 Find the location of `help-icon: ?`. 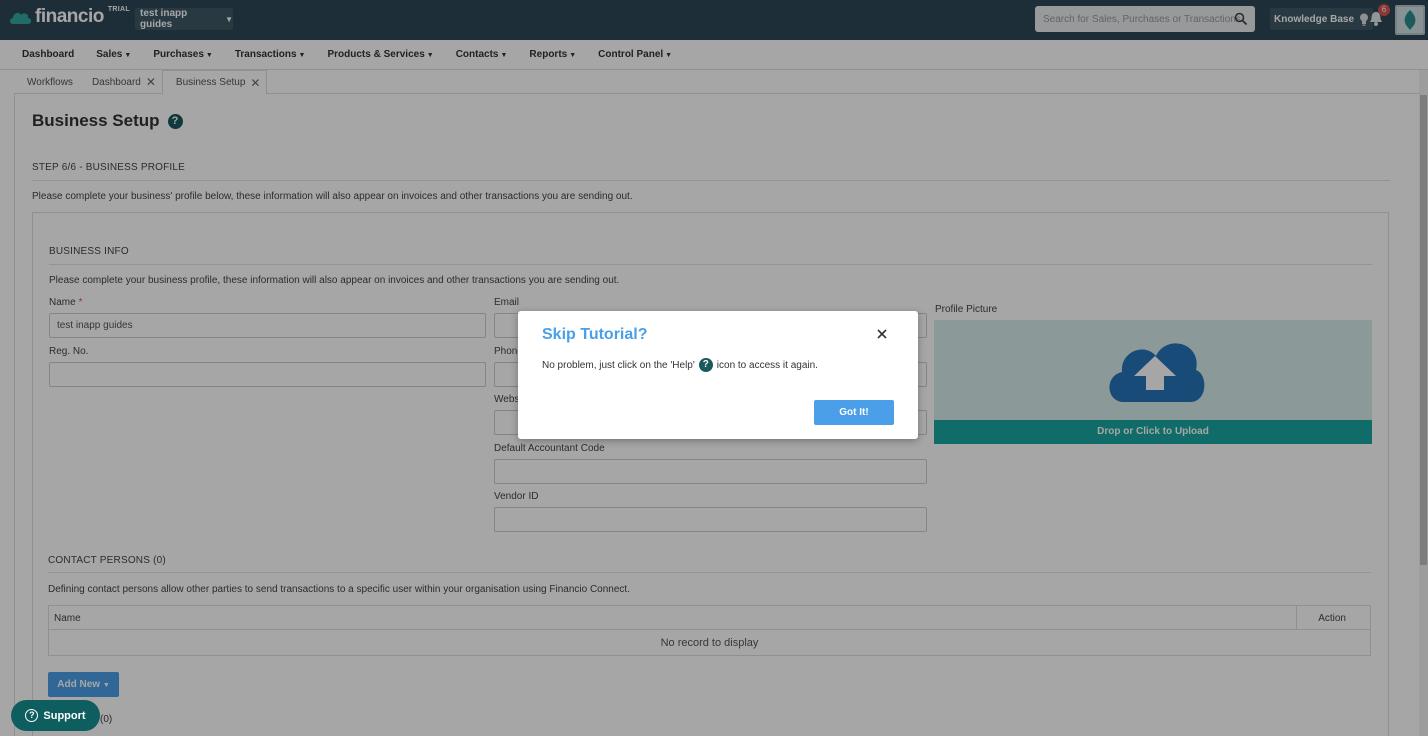

help-icon: ? is located at coordinates (705, 365).